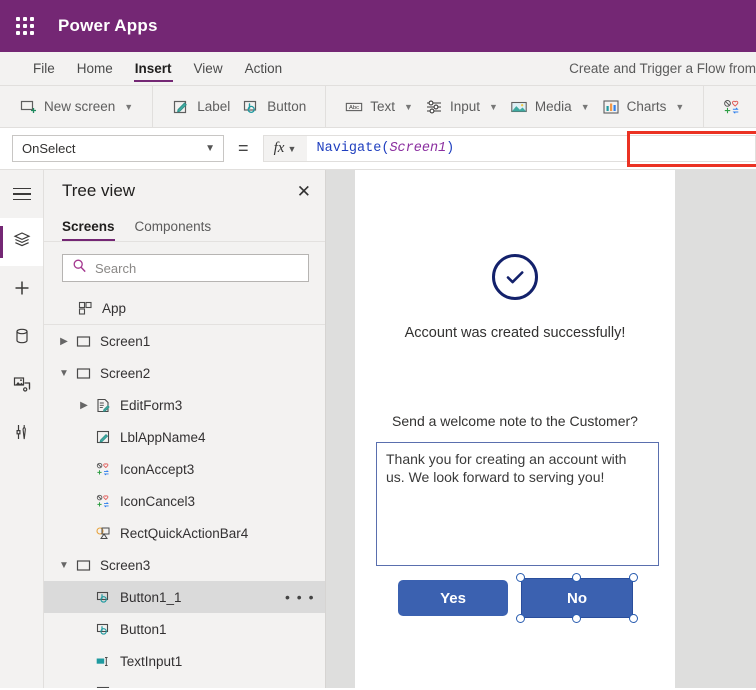  I want to click on formula-token-open-paren: (, so click(385, 148).